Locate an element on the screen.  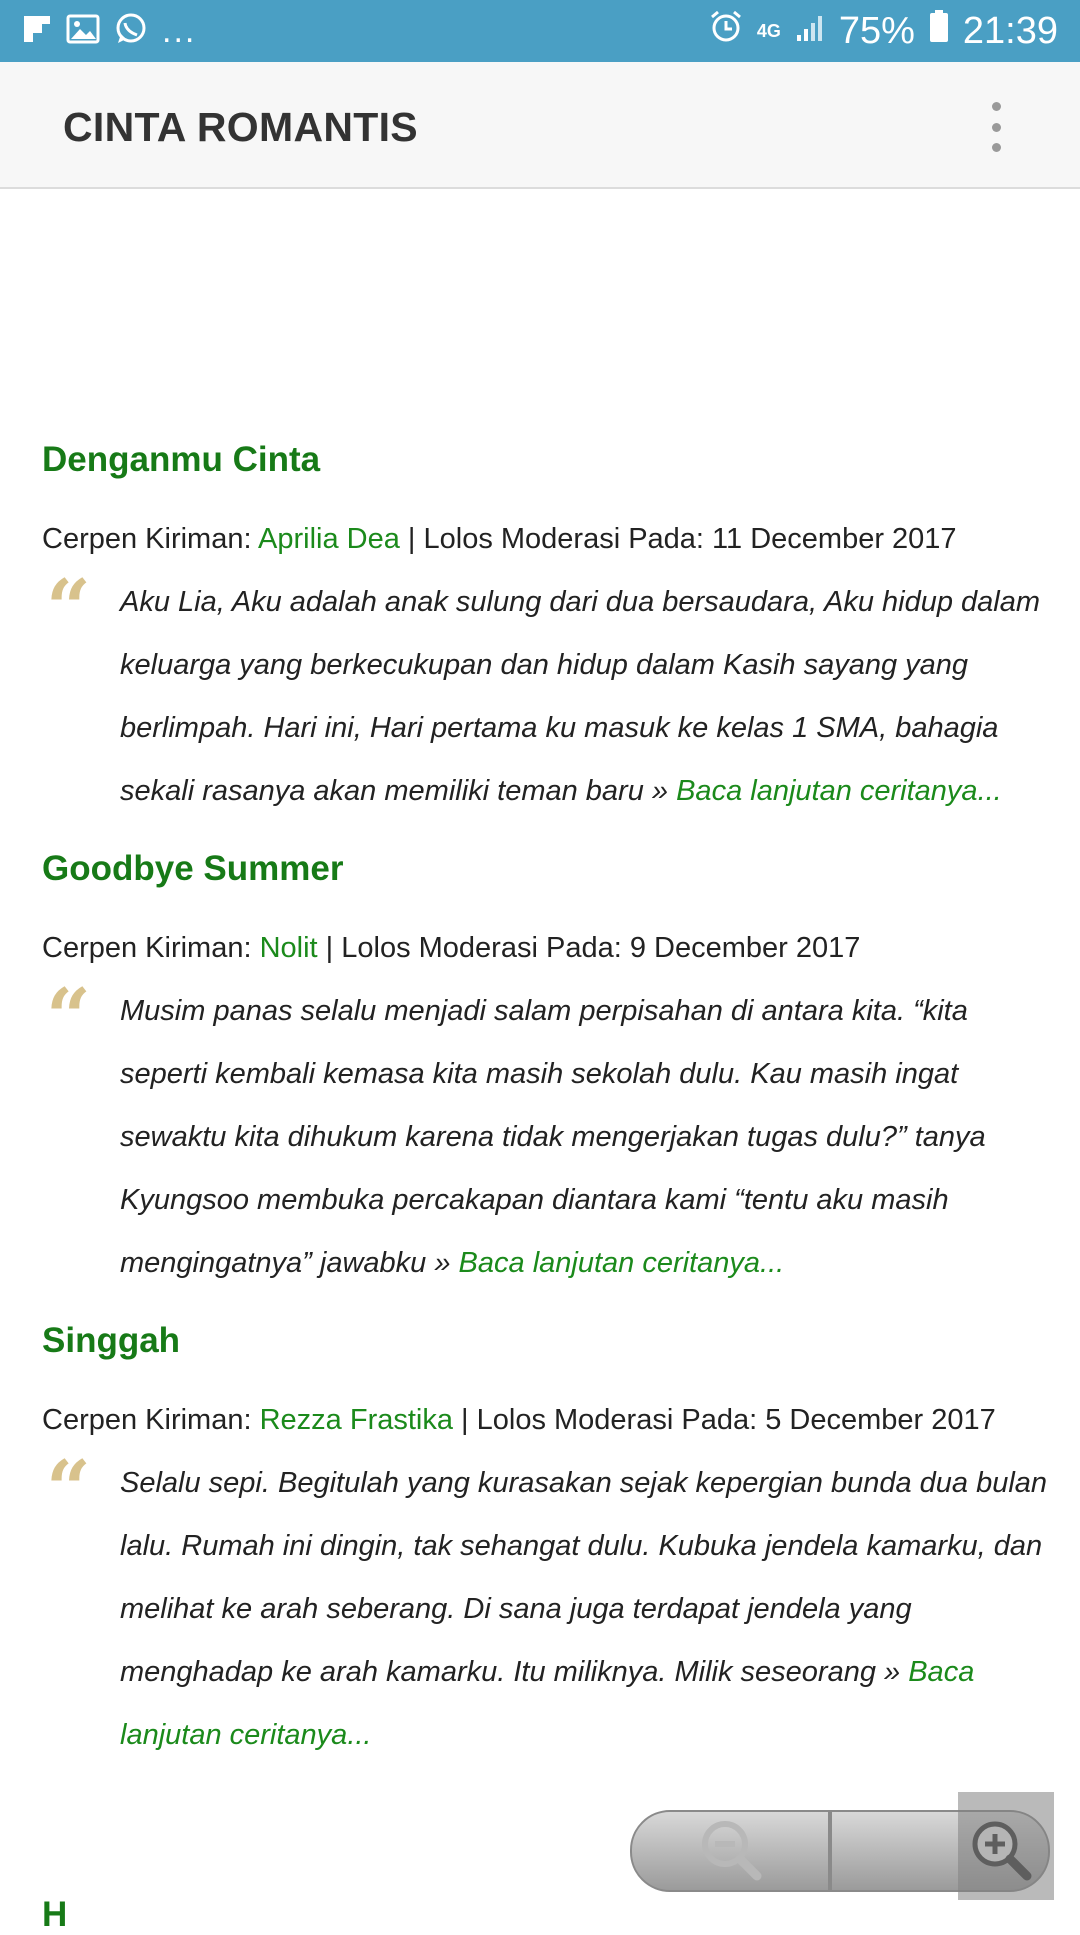
author-link: Rezza Frastika is located at coordinates (356, 1420).